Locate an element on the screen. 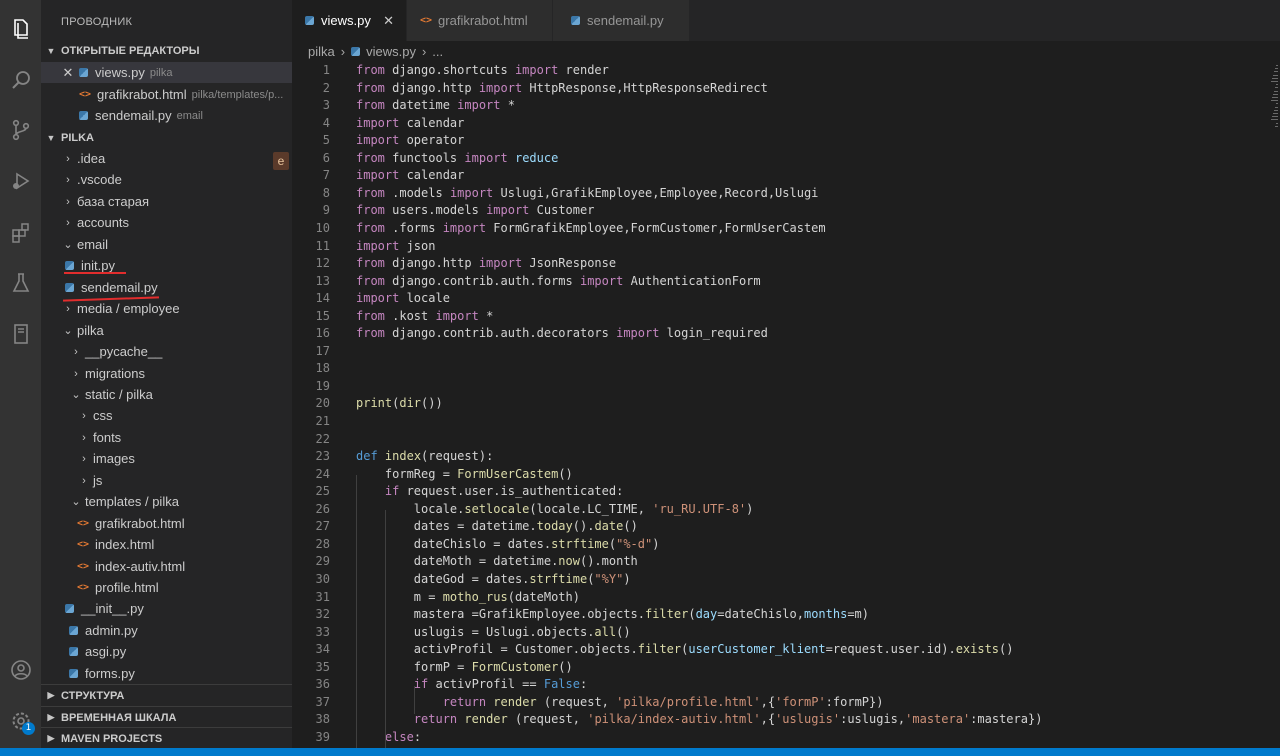 Image resolution: width=1280 pixels, height=756 pixels. tree-folder: ⌄ email is located at coordinates (166, 244).